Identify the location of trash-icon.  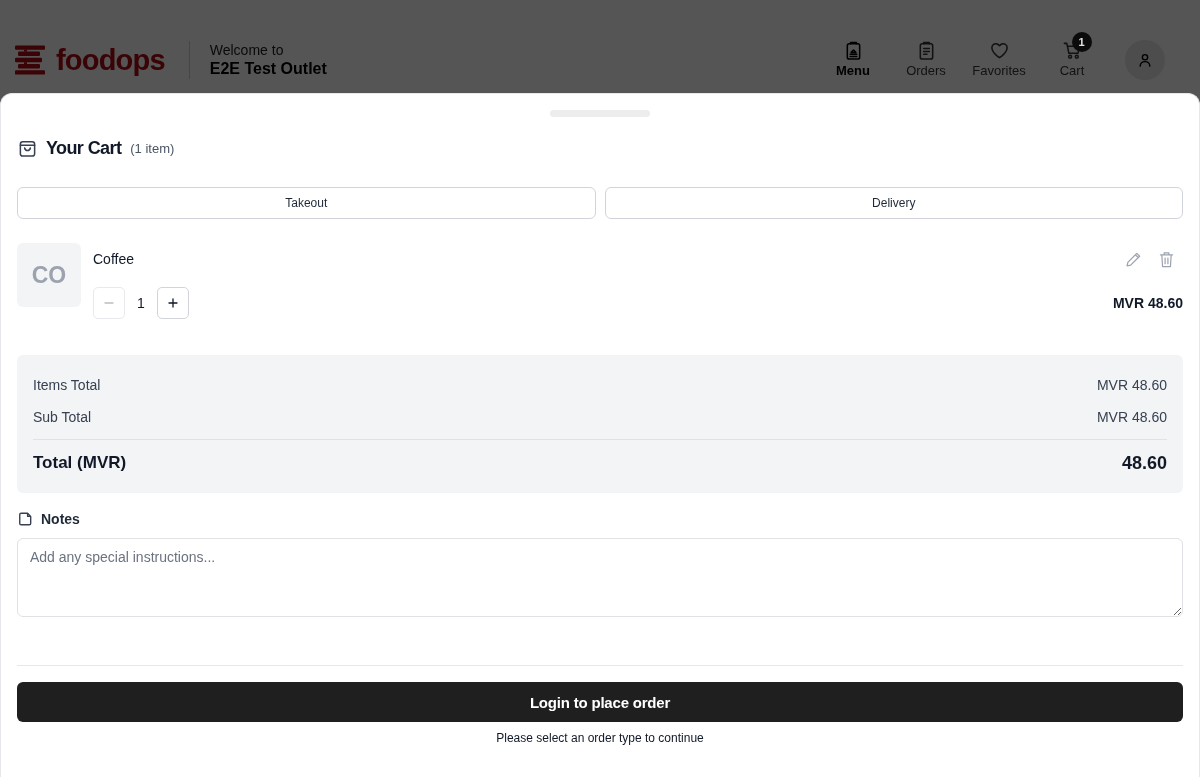
(1166, 259).